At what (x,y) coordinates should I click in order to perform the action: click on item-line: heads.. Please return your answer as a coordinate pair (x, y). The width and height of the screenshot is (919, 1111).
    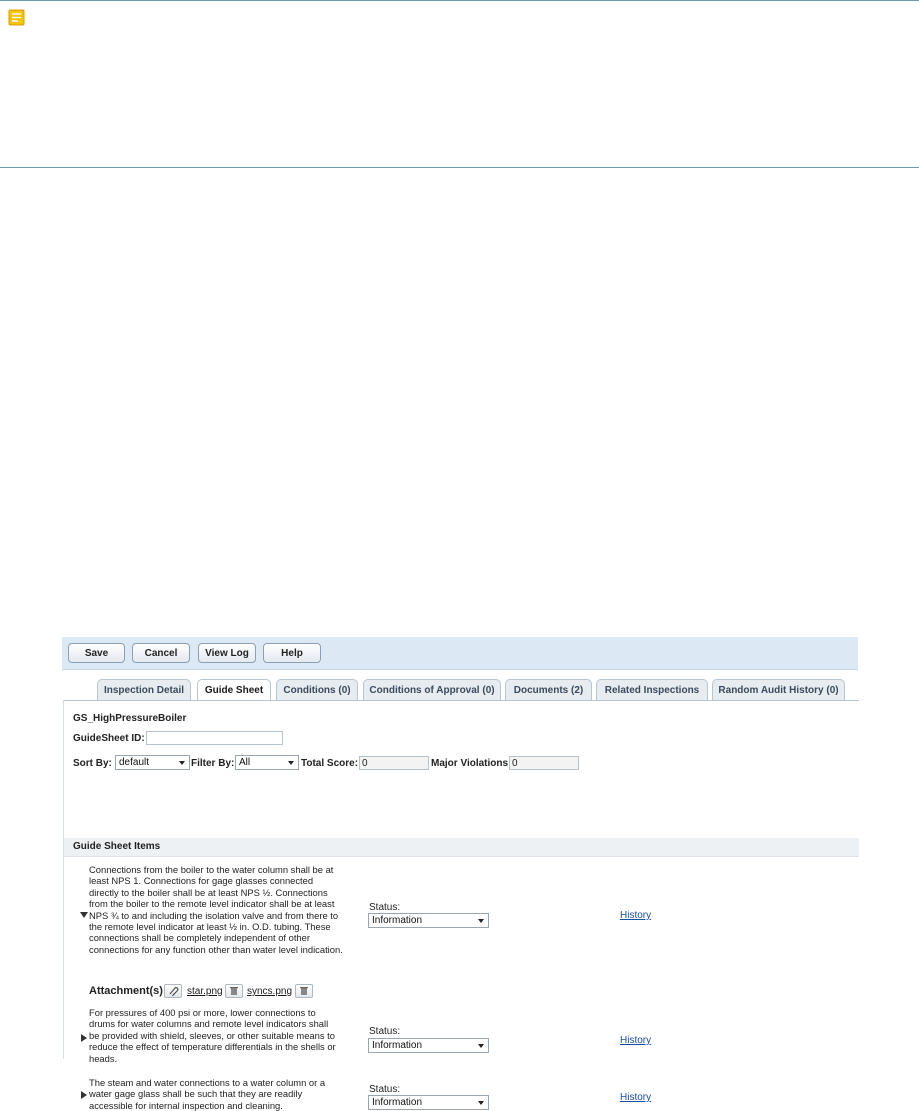
    Looking at the image, I should click on (103, 1058).